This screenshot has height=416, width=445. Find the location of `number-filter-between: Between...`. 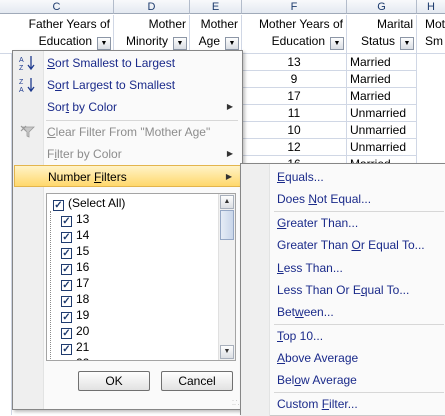

number-filter-between: Between... is located at coordinates (342, 312).